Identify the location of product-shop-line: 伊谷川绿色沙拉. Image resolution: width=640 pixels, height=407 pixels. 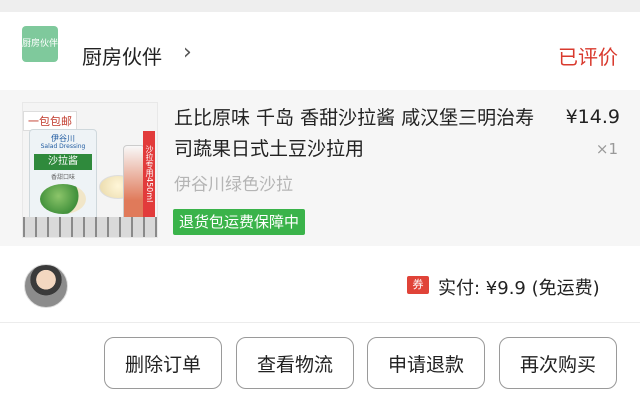
(233, 185).